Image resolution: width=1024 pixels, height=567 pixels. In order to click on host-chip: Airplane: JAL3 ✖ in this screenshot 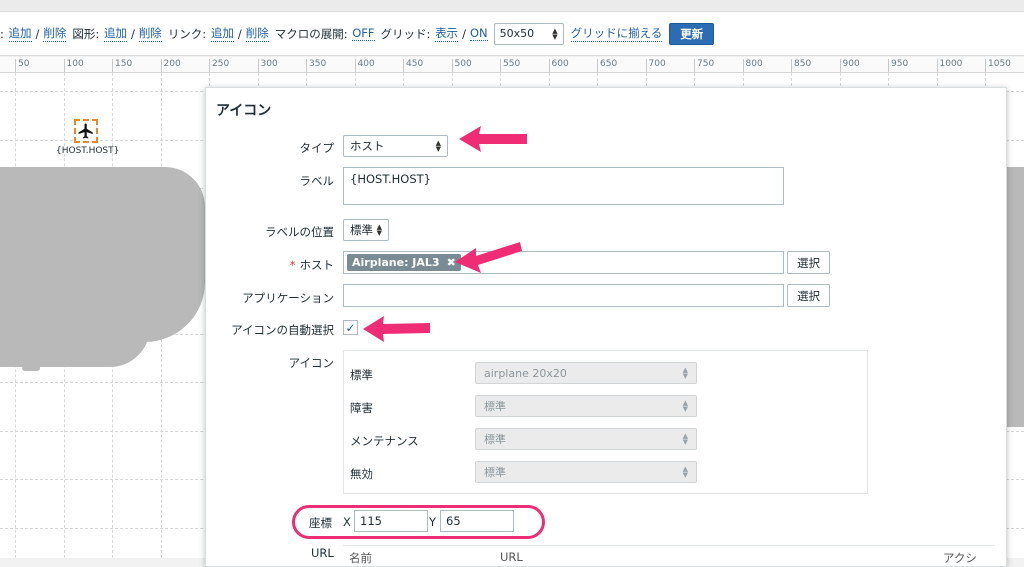, I will do `click(404, 262)`.